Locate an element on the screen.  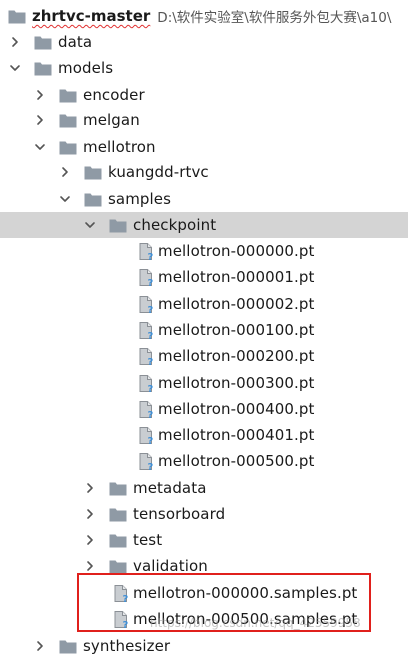
project-path: D:\软件实验室\软件服务外包大赛\a10\ is located at coordinates (274, 18).